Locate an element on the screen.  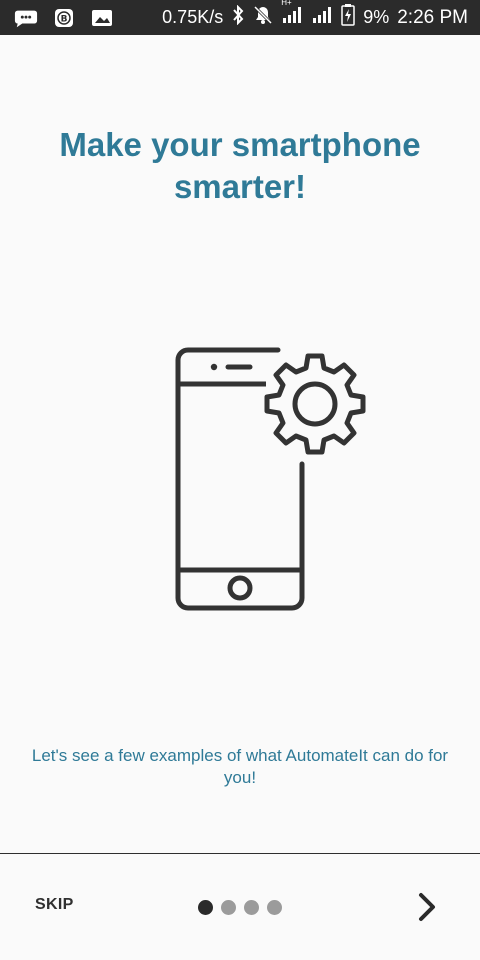
chevron-right-icon is located at coordinates (427, 907).